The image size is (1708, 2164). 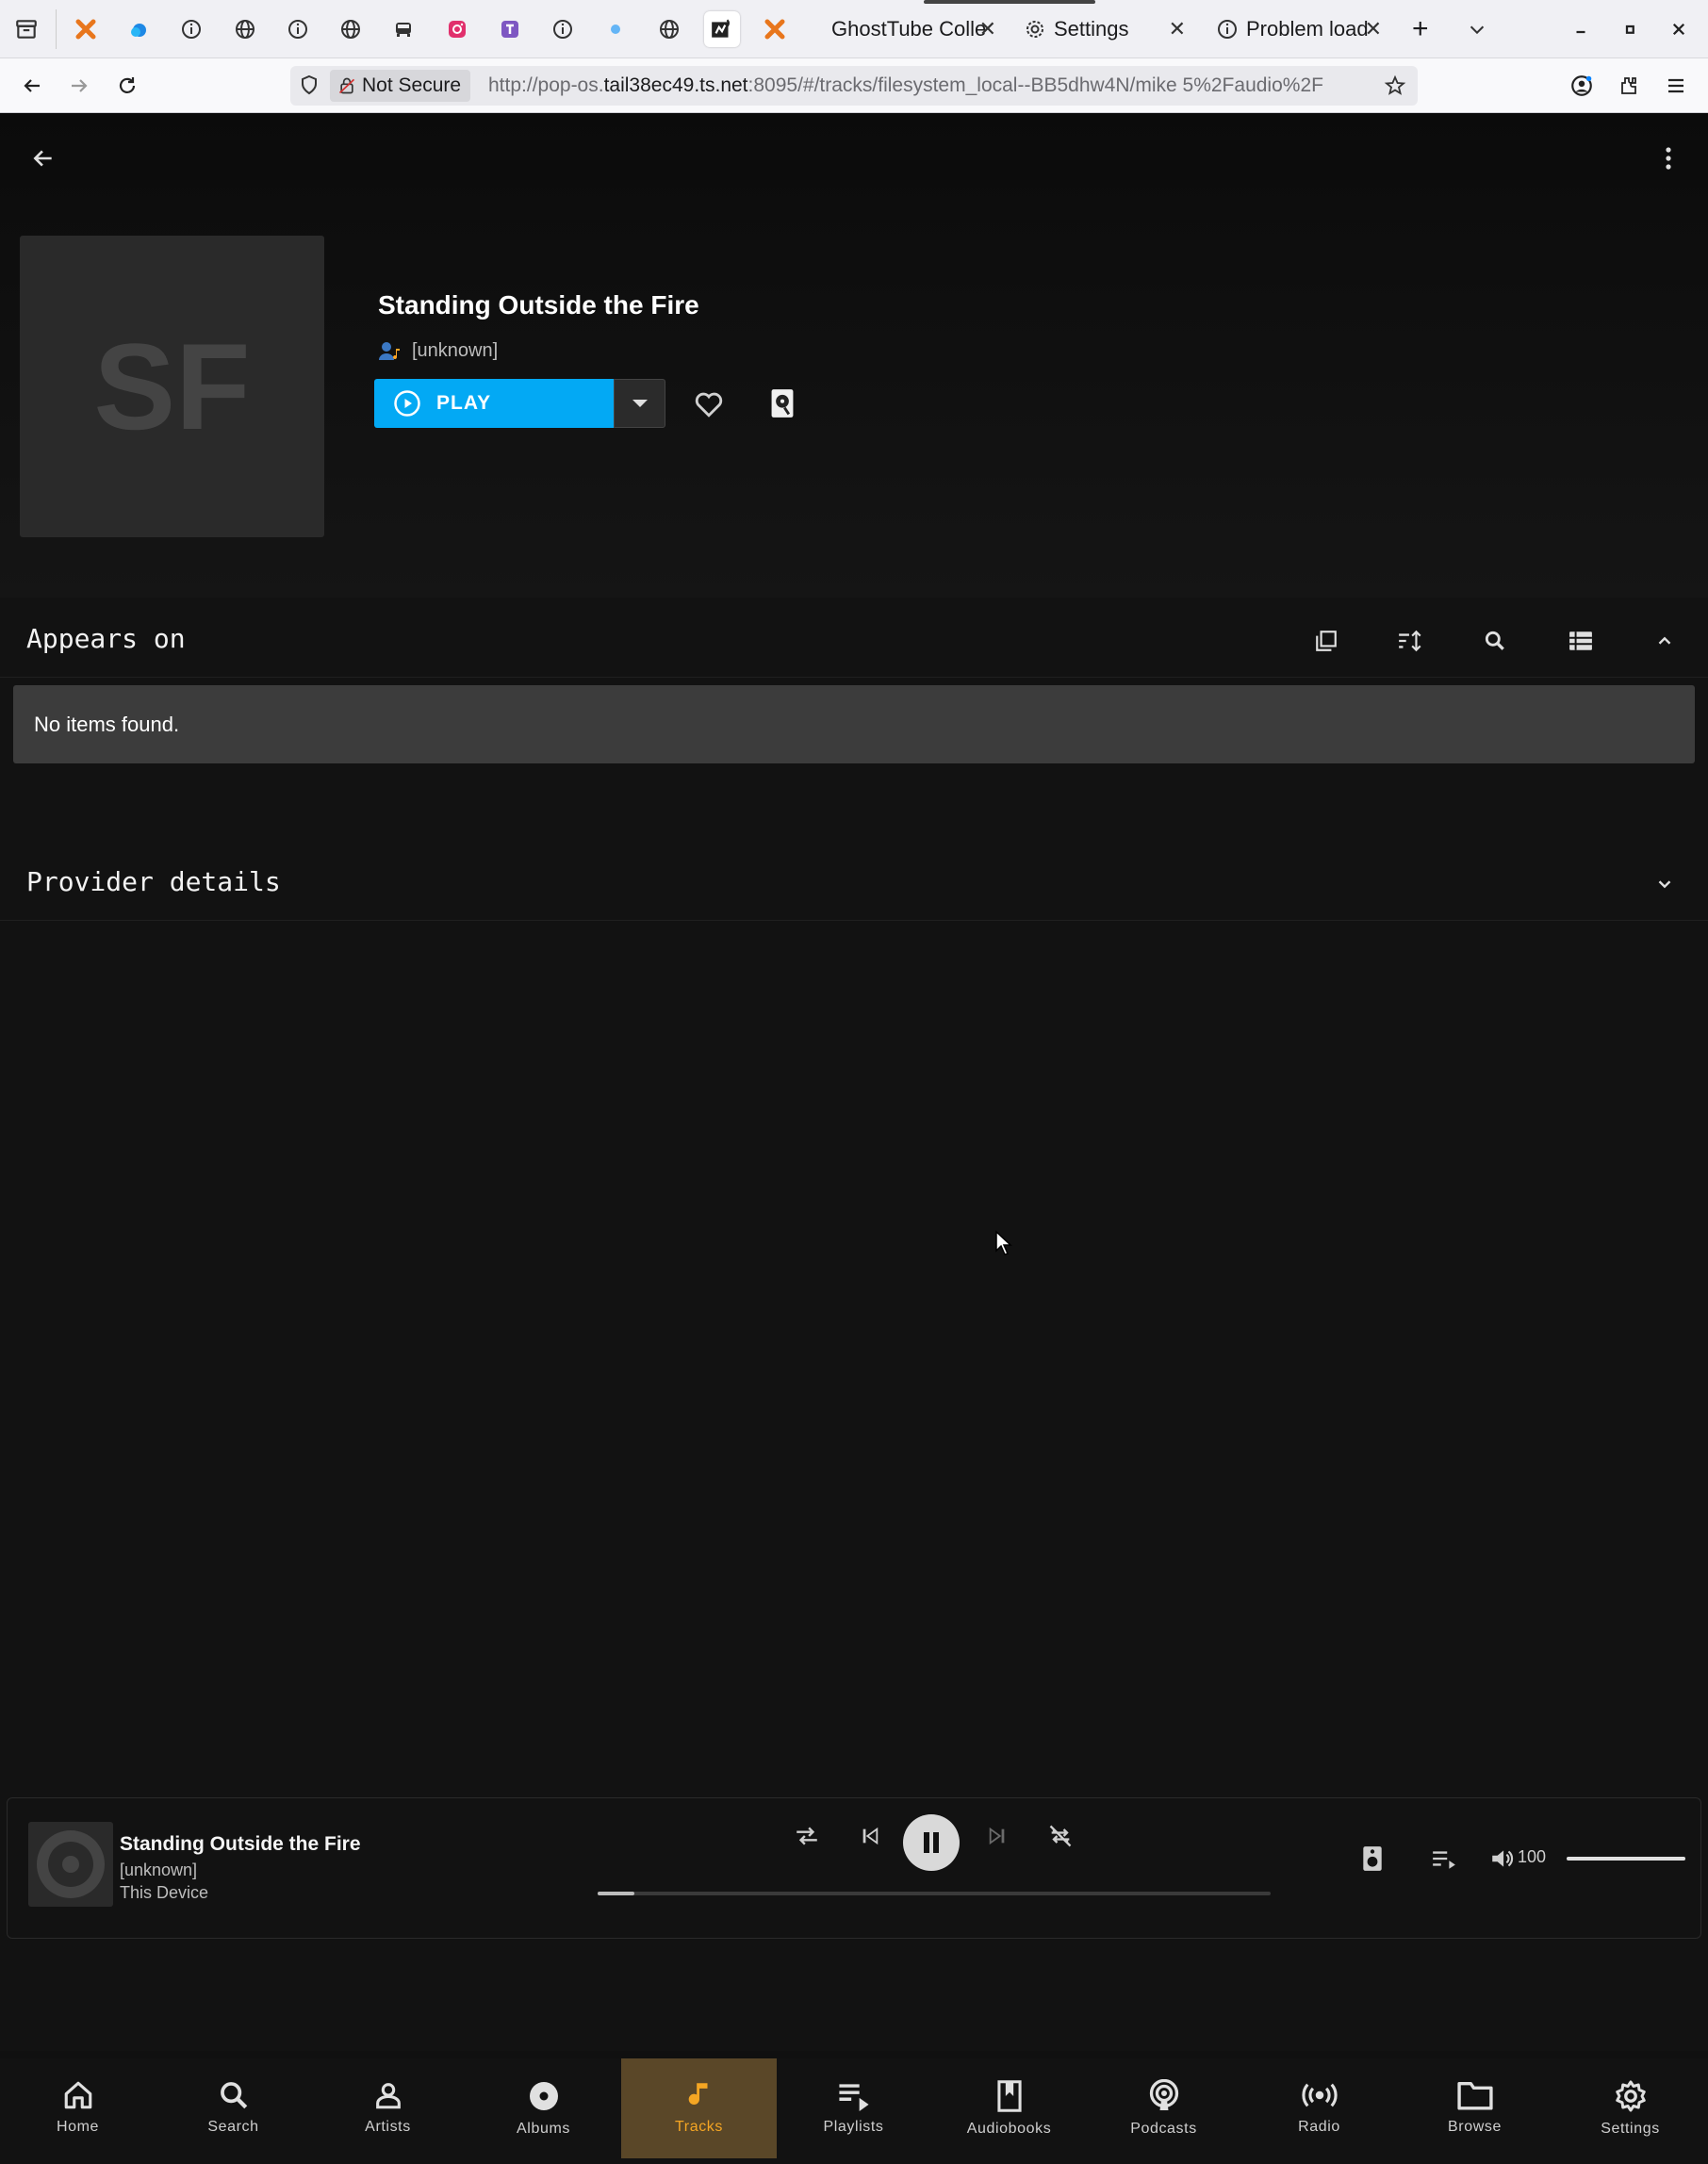 What do you see at coordinates (401, 86) in the screenshot?
I see `security-indicator: Not Secure` at bounding box center [401, 86].